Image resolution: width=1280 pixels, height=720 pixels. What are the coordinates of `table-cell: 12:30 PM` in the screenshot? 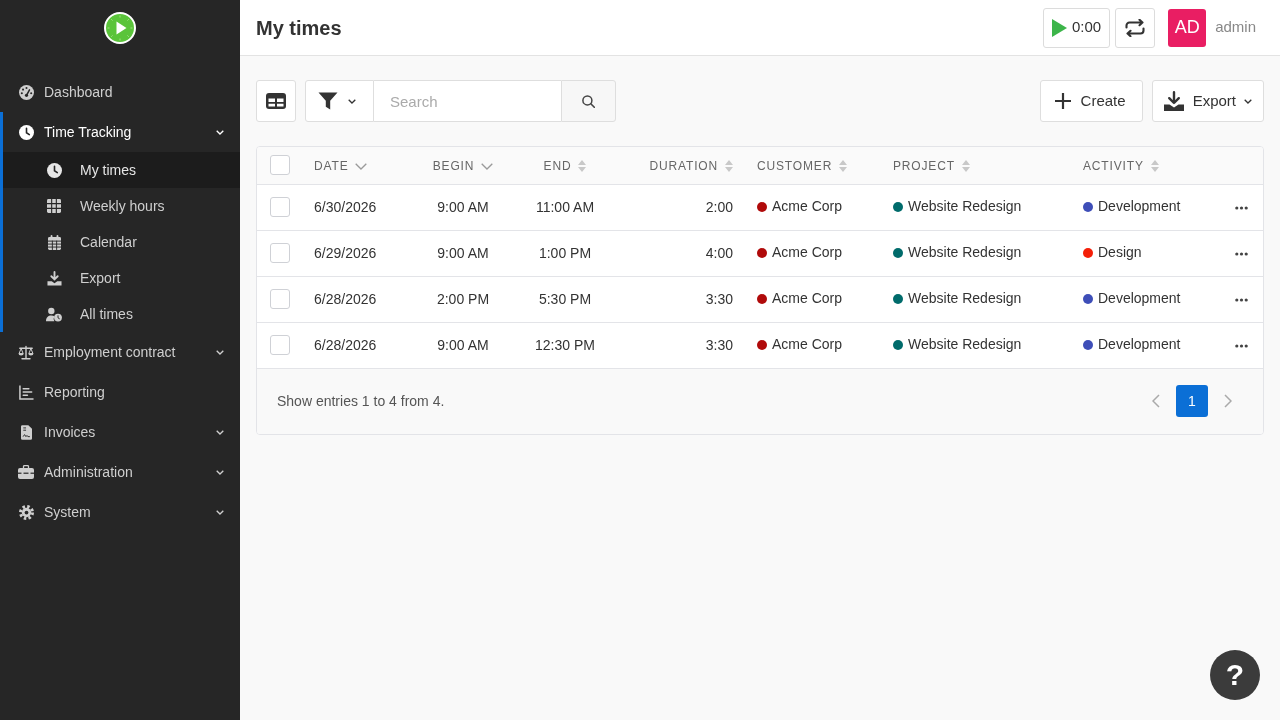 It's located at (565, 345).